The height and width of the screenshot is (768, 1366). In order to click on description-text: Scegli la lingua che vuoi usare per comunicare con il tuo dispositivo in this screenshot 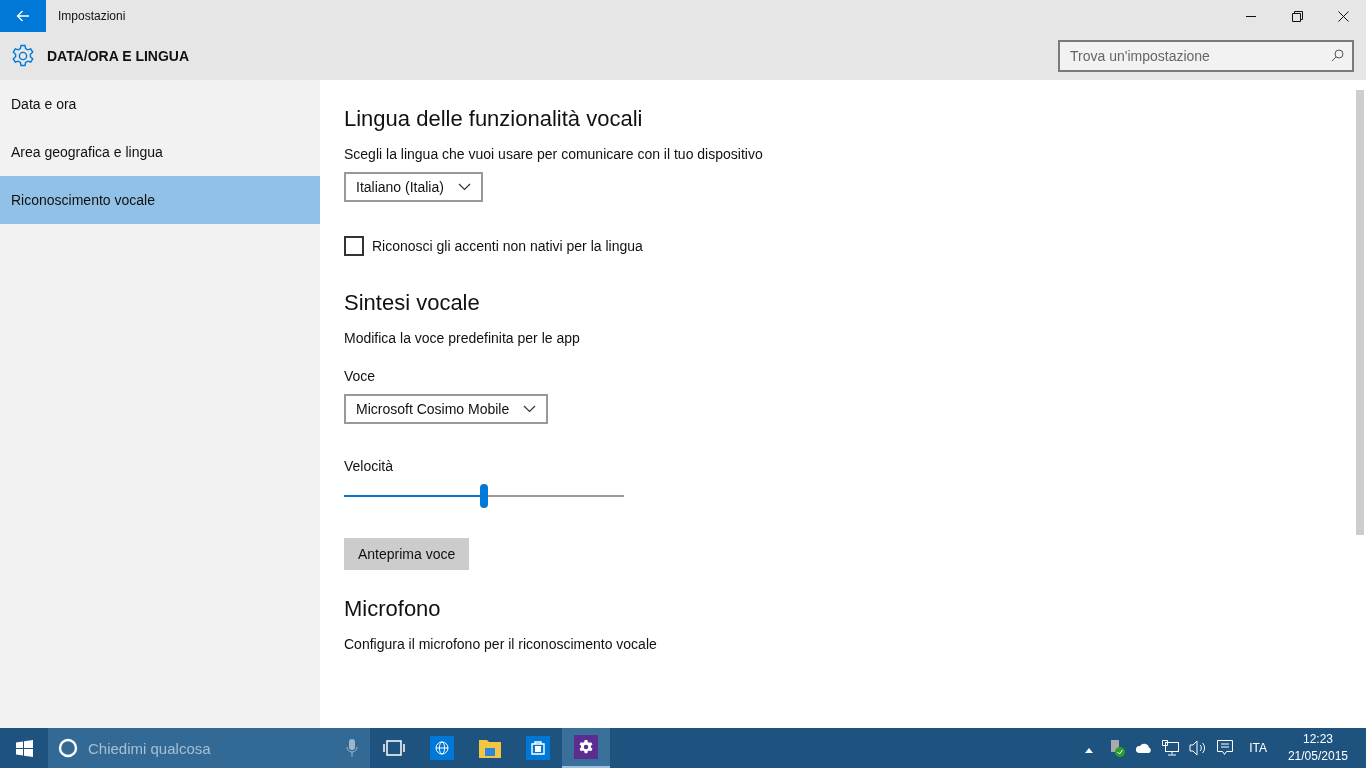, I will do `click(554, 154)`.